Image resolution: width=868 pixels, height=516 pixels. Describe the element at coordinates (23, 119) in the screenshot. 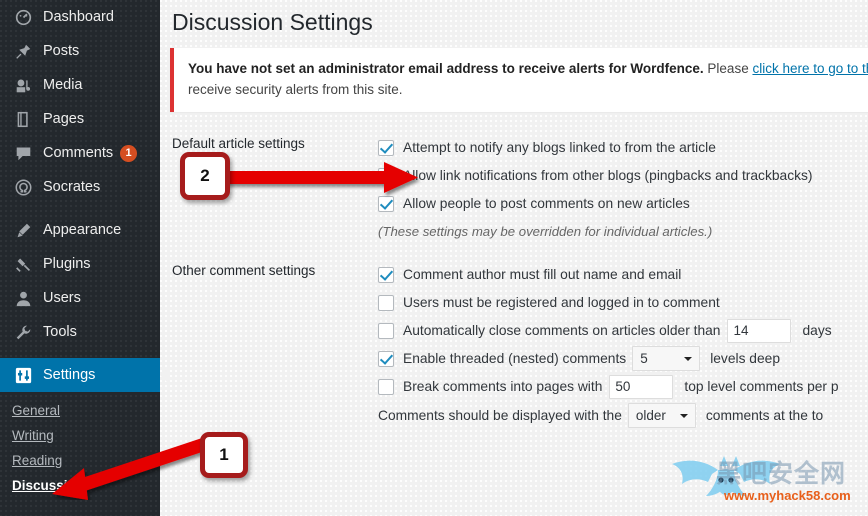

I see `pages-icon` at that location.